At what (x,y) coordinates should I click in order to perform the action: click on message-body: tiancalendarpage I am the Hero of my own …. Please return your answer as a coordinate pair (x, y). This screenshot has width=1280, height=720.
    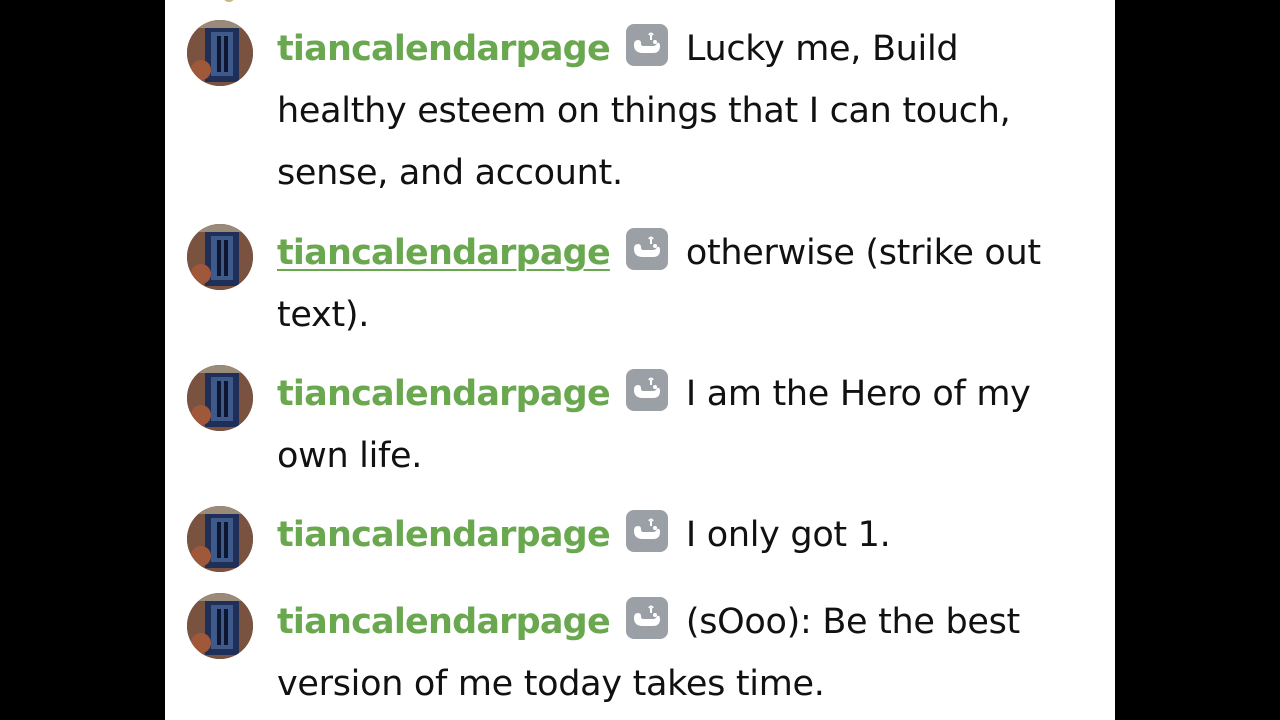
    Looking at the image, I should click on (682, 425).